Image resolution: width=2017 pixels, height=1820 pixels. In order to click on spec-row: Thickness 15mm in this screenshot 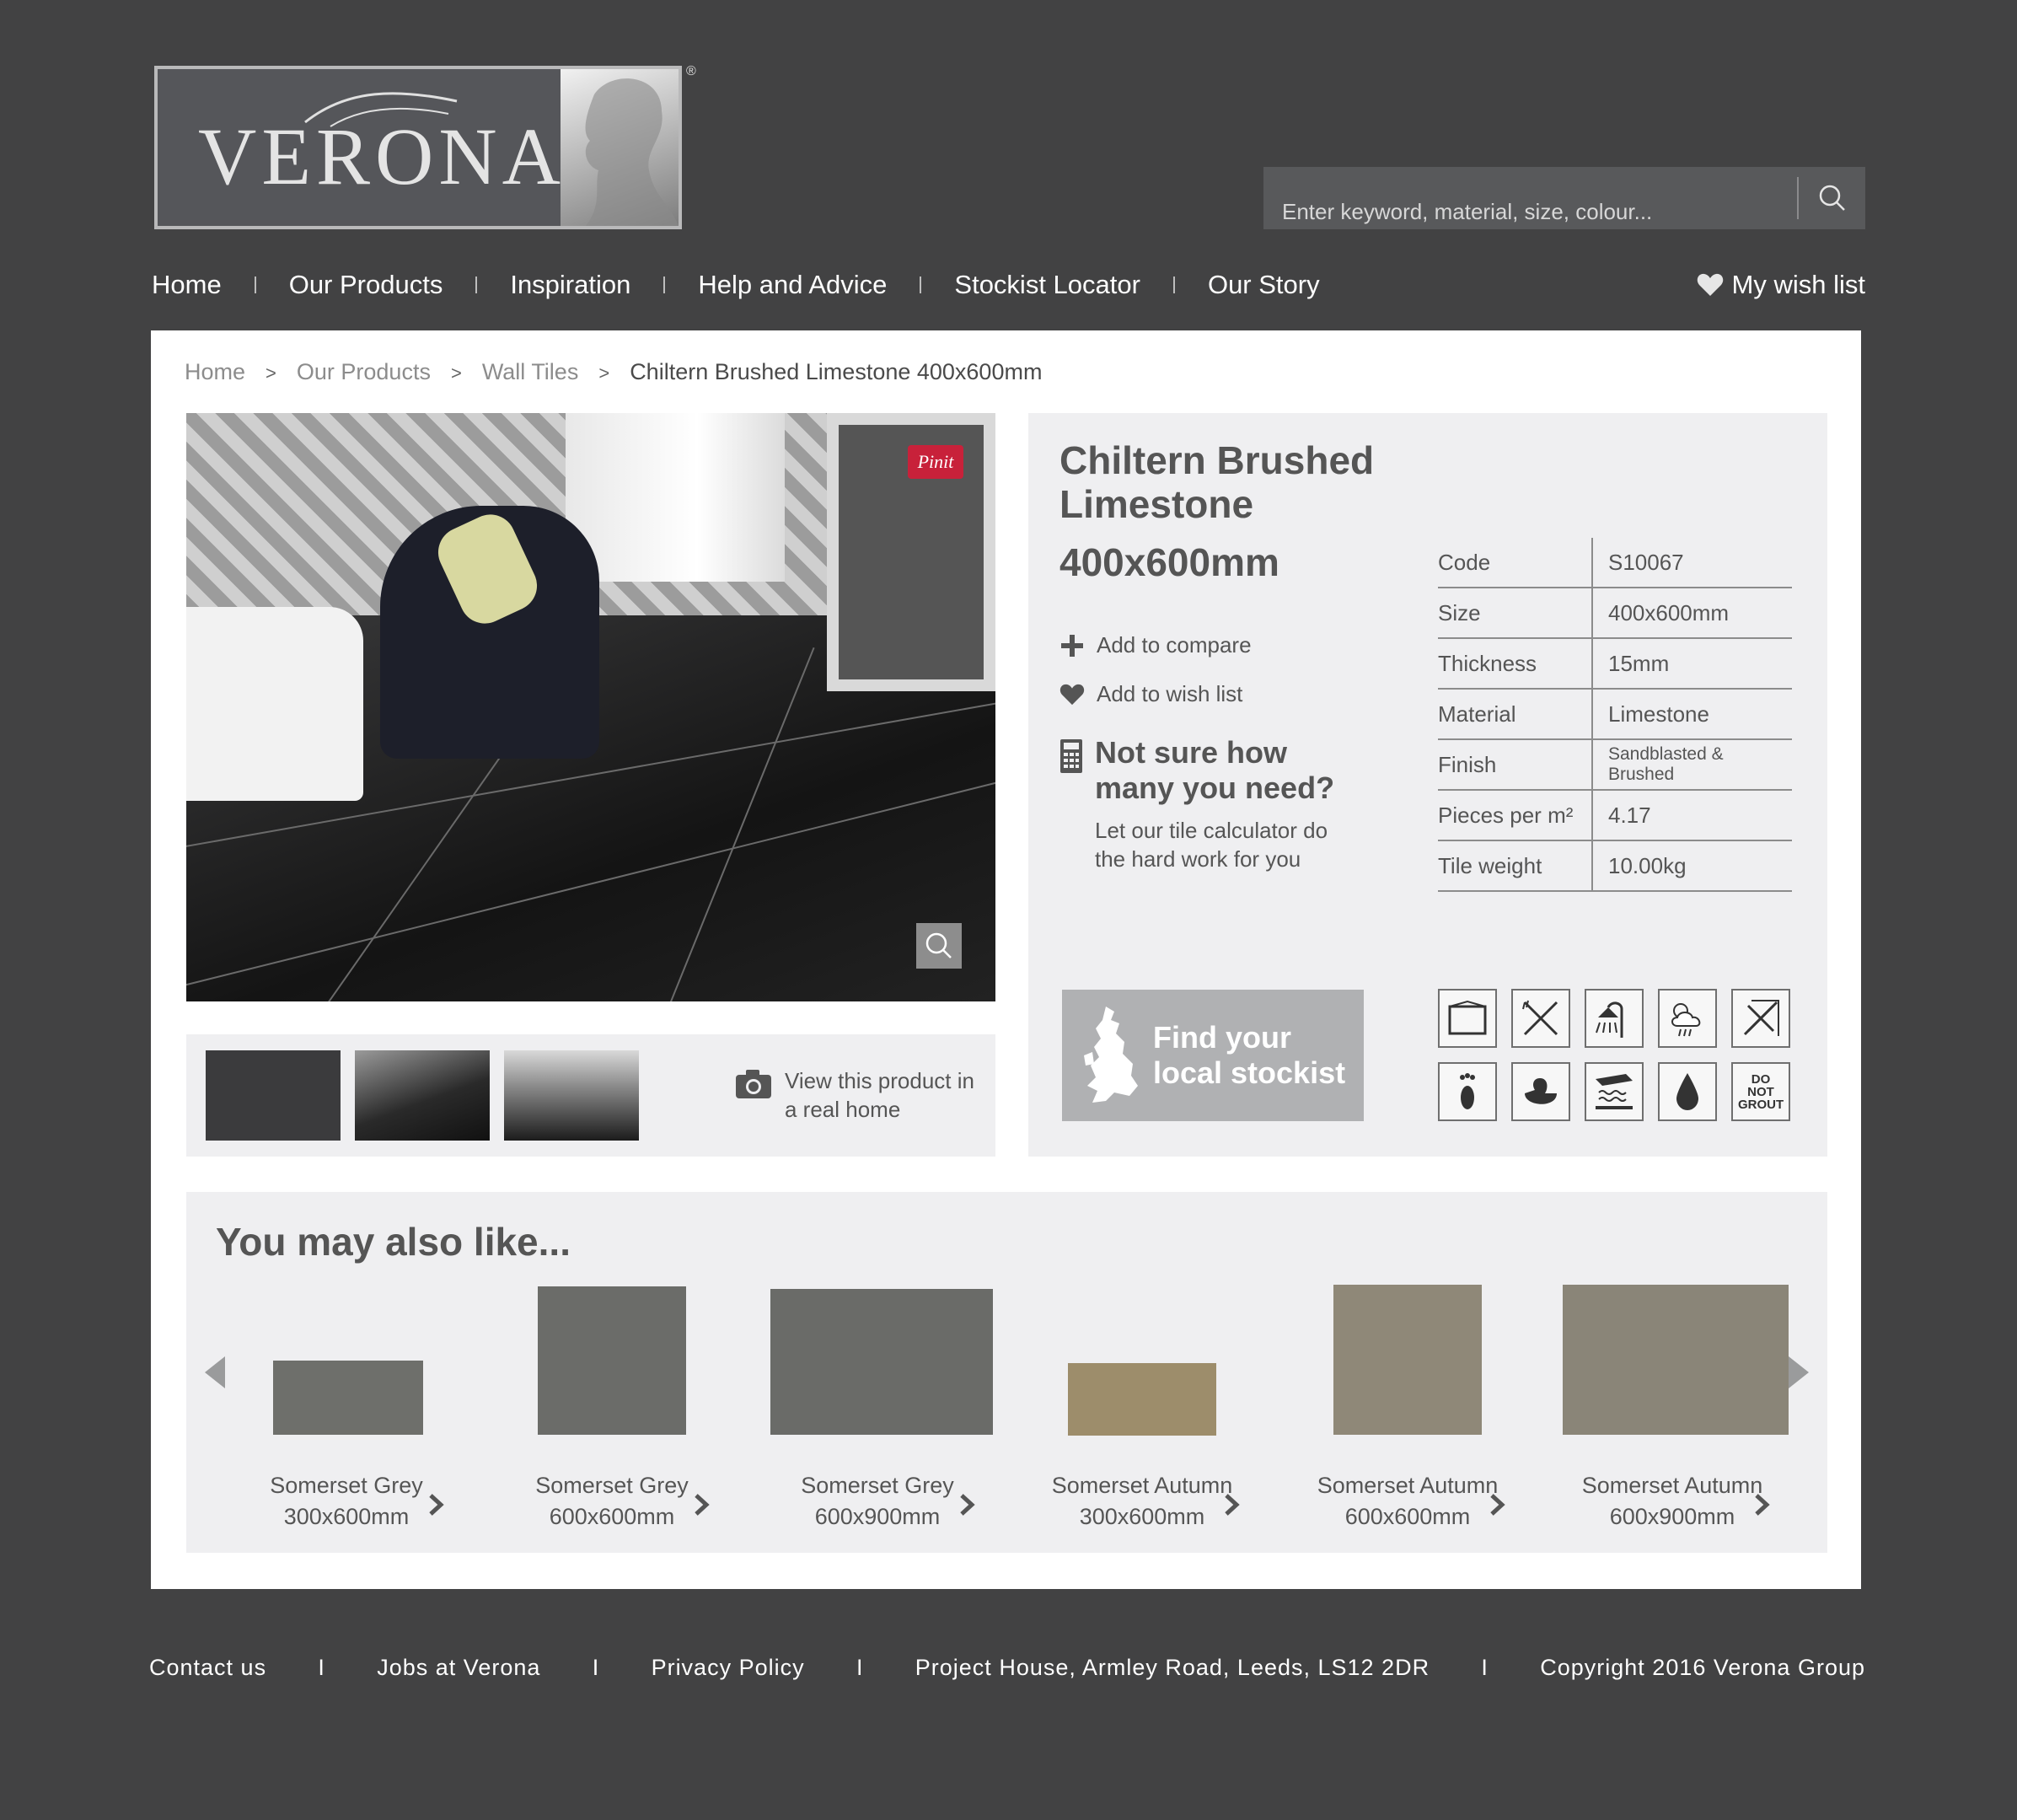, I will do `click(1615, 664)`.